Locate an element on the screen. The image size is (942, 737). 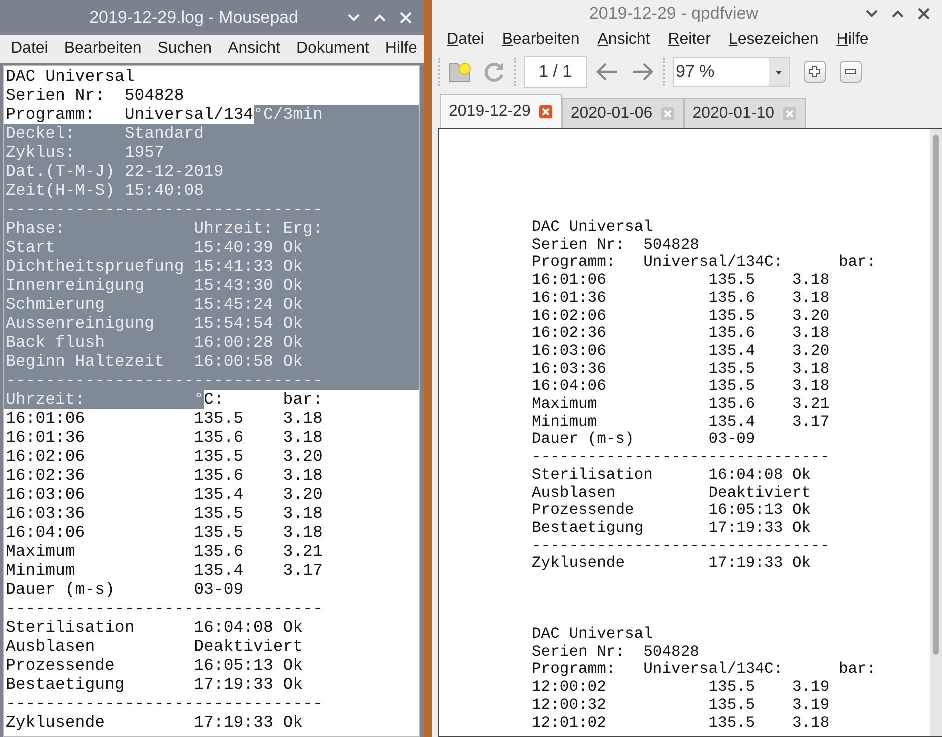
plus-icon is located at coordinates (815, 72).